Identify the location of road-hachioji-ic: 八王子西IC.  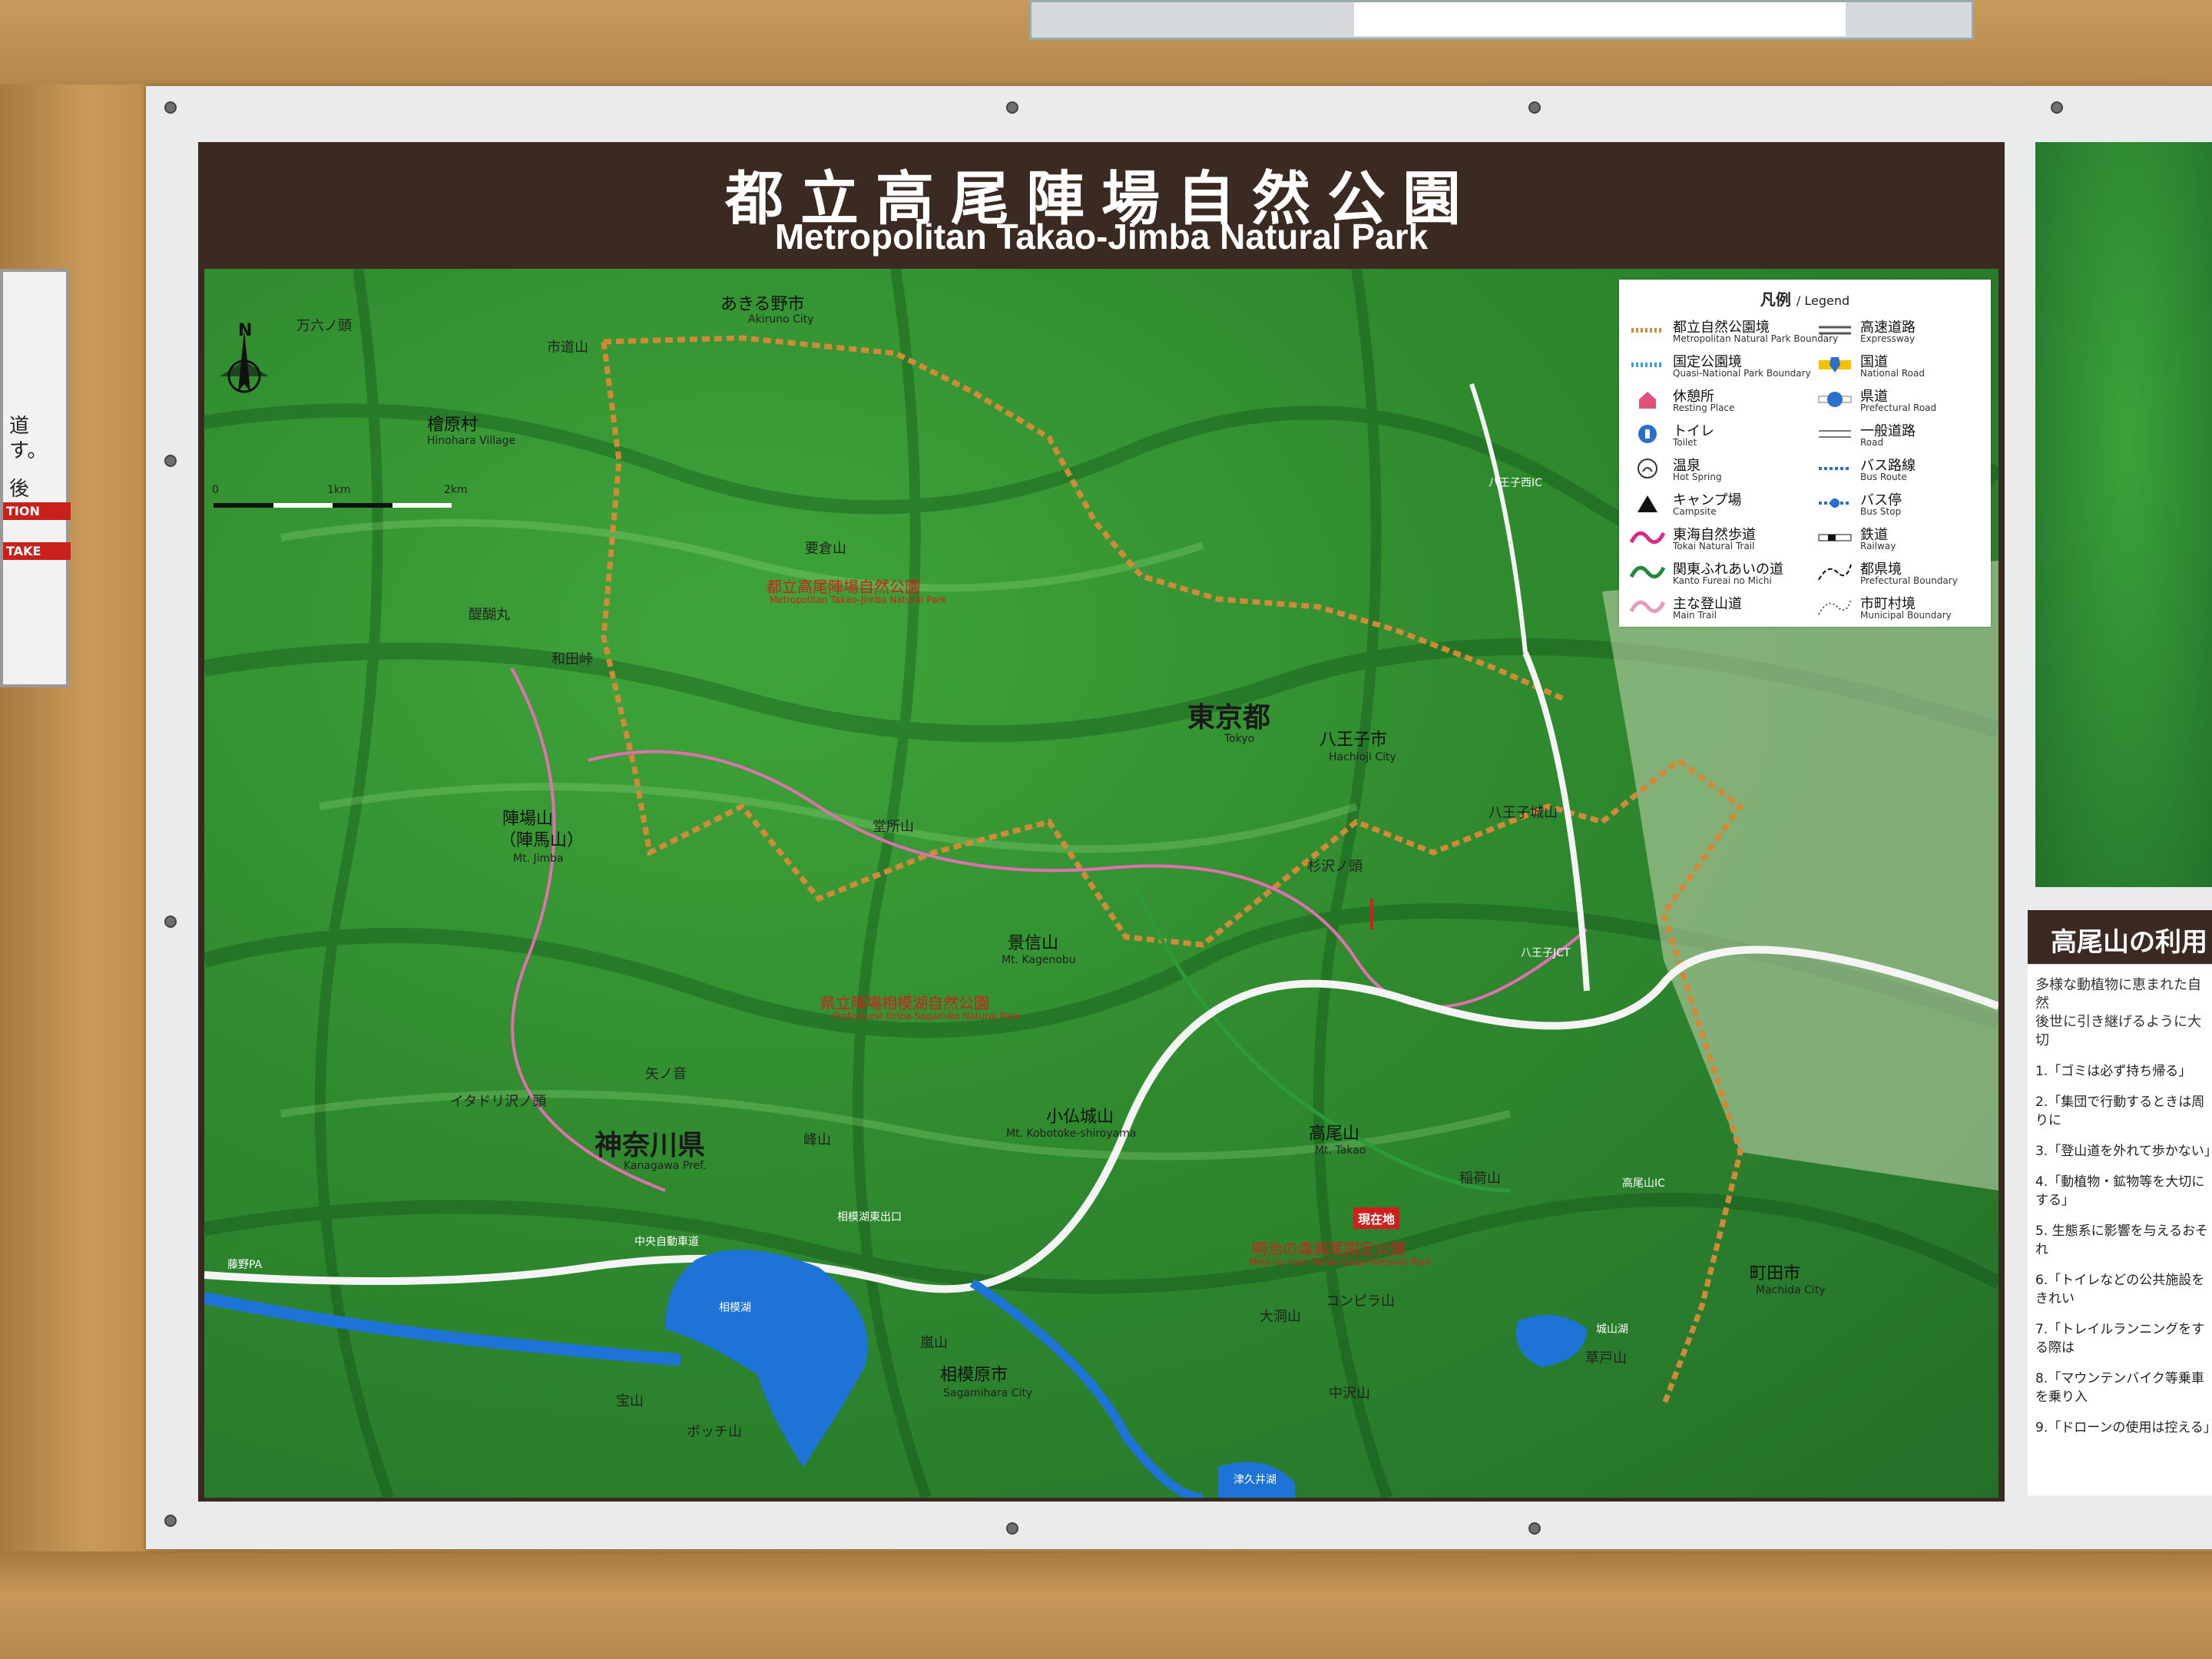
(1515, 483).